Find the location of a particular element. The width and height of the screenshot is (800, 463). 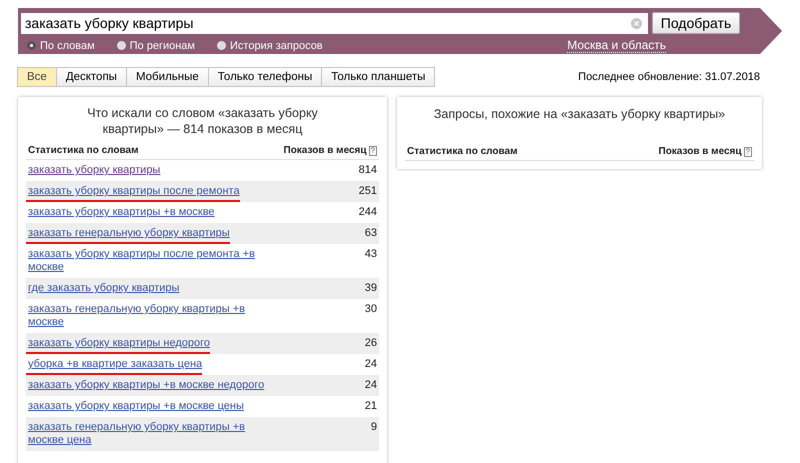

query-link: где заказать уборку квартиры is located at coordinates (104, 288).